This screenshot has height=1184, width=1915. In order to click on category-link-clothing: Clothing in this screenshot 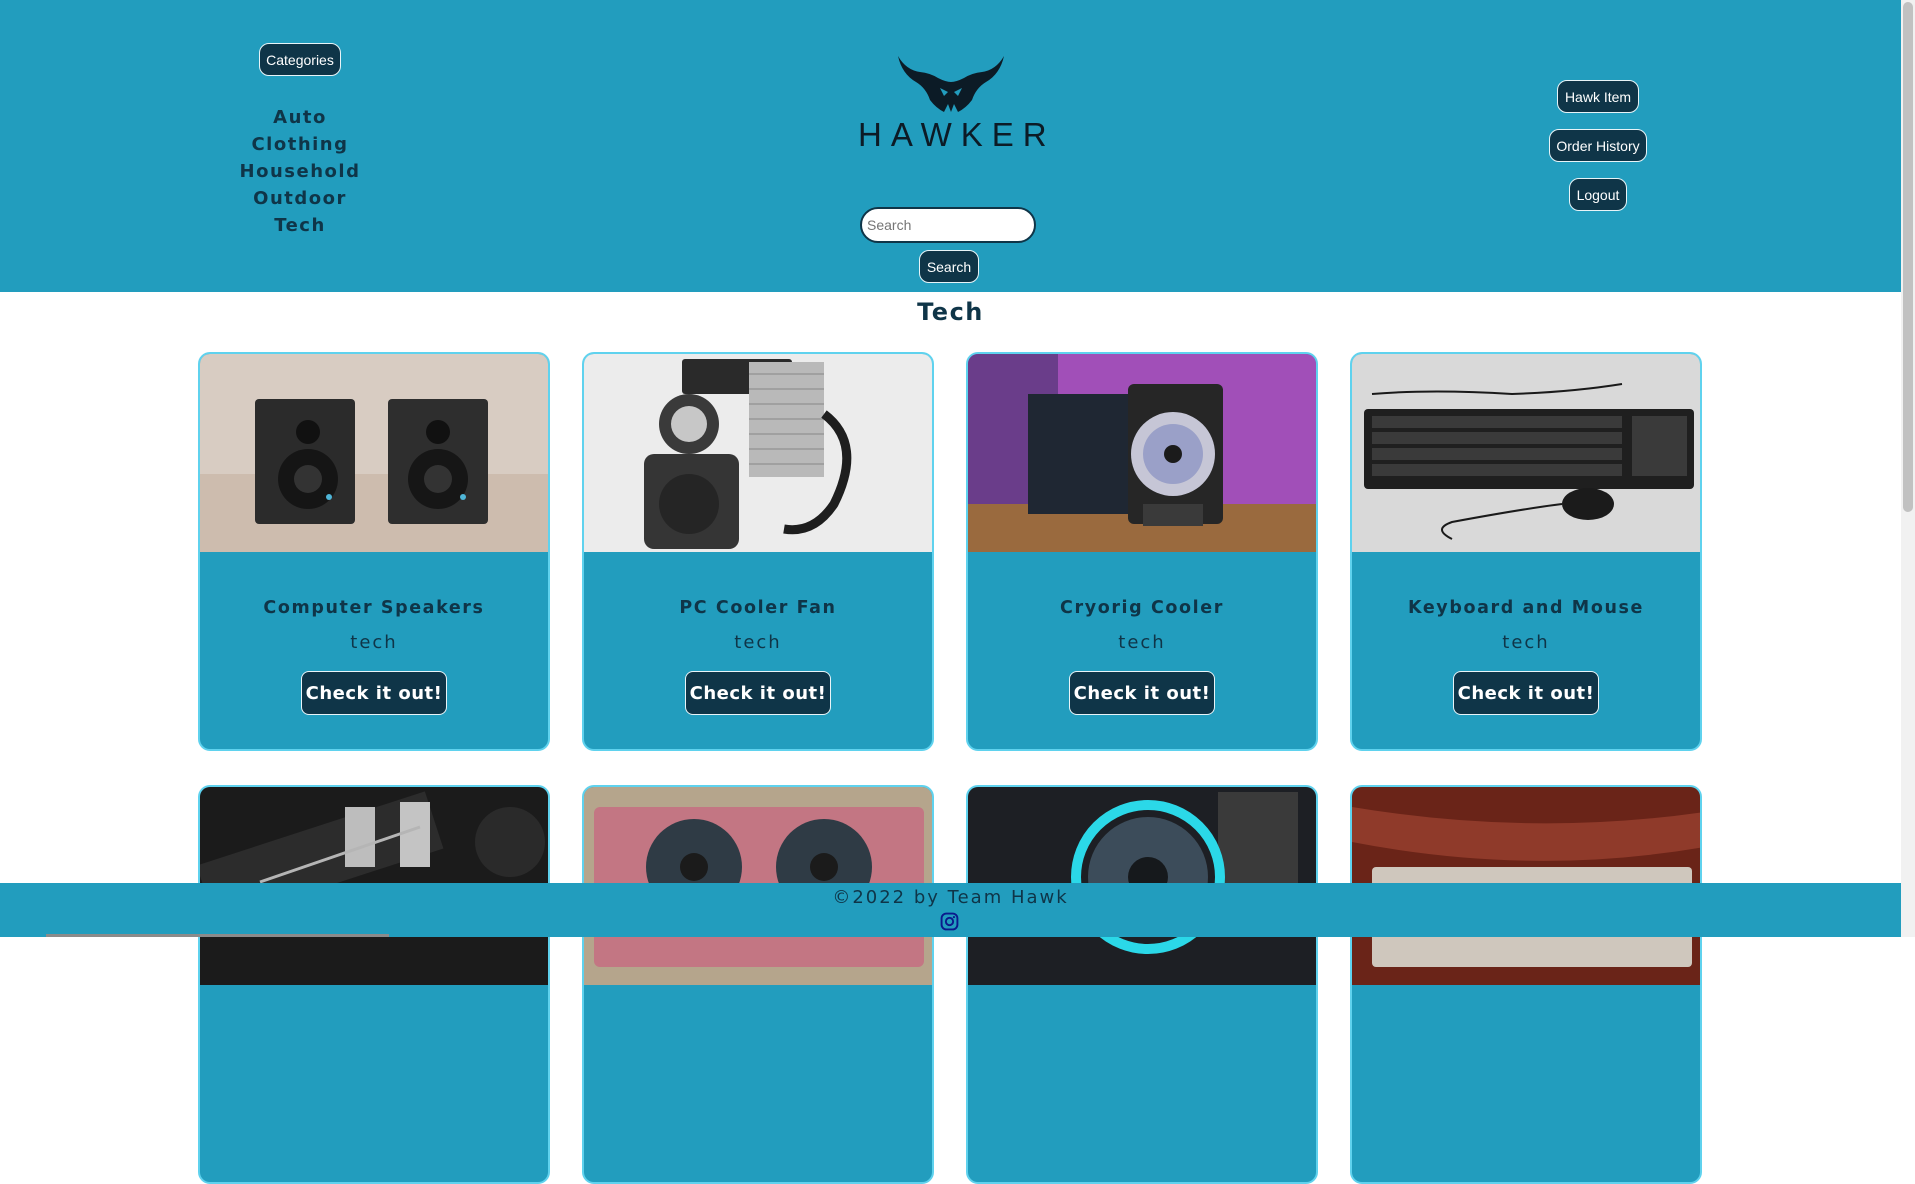, I will do `click(300, 144)`.